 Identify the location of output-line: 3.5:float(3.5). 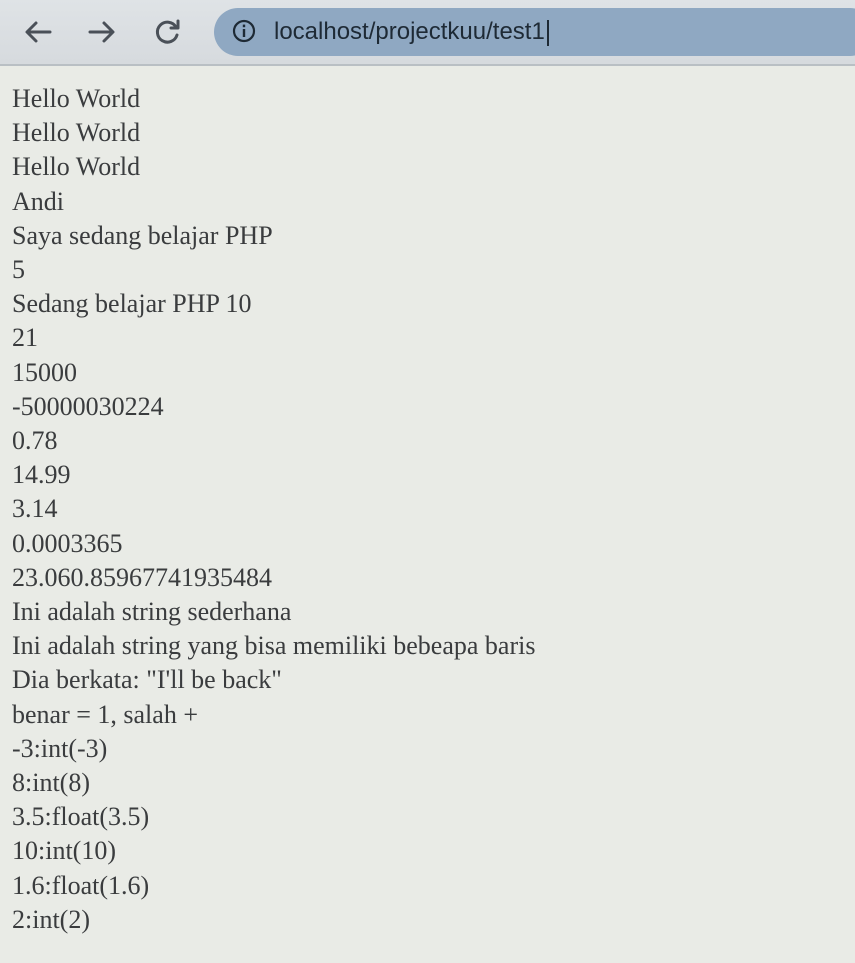
(81, 817).